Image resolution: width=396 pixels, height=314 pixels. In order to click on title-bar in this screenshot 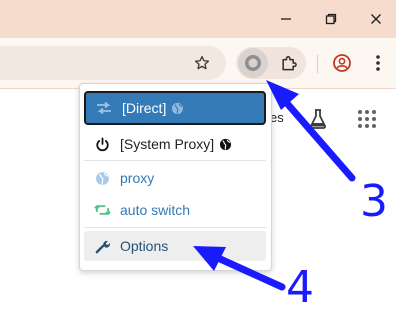, I will do `click(198, 19)`.